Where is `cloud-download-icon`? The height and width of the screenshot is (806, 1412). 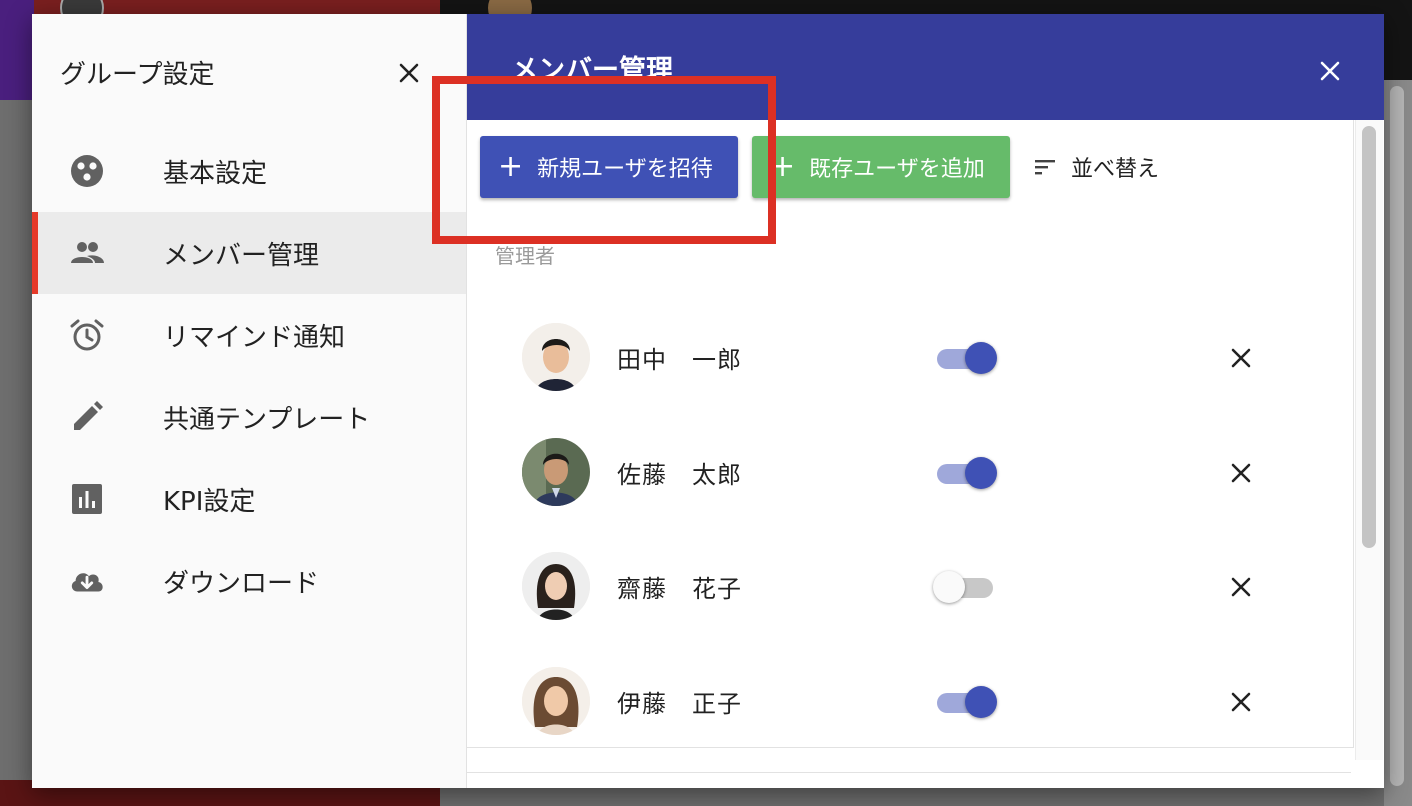 cloud-download-icon is located at coordinates (87, 581).